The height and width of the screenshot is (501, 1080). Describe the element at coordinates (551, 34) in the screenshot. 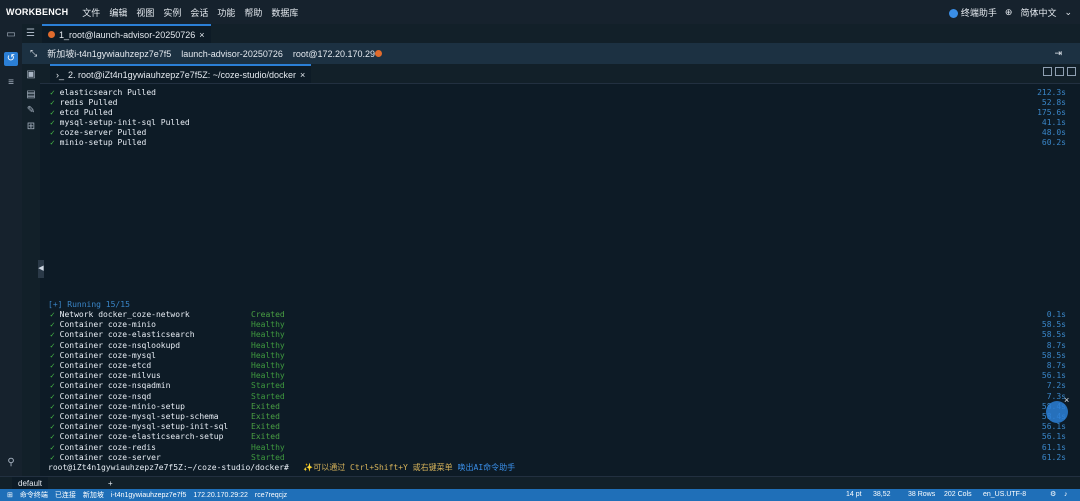

I see `session-tabbar: ☰ 1_root@launch-advisor-20250726 ×` at that location.